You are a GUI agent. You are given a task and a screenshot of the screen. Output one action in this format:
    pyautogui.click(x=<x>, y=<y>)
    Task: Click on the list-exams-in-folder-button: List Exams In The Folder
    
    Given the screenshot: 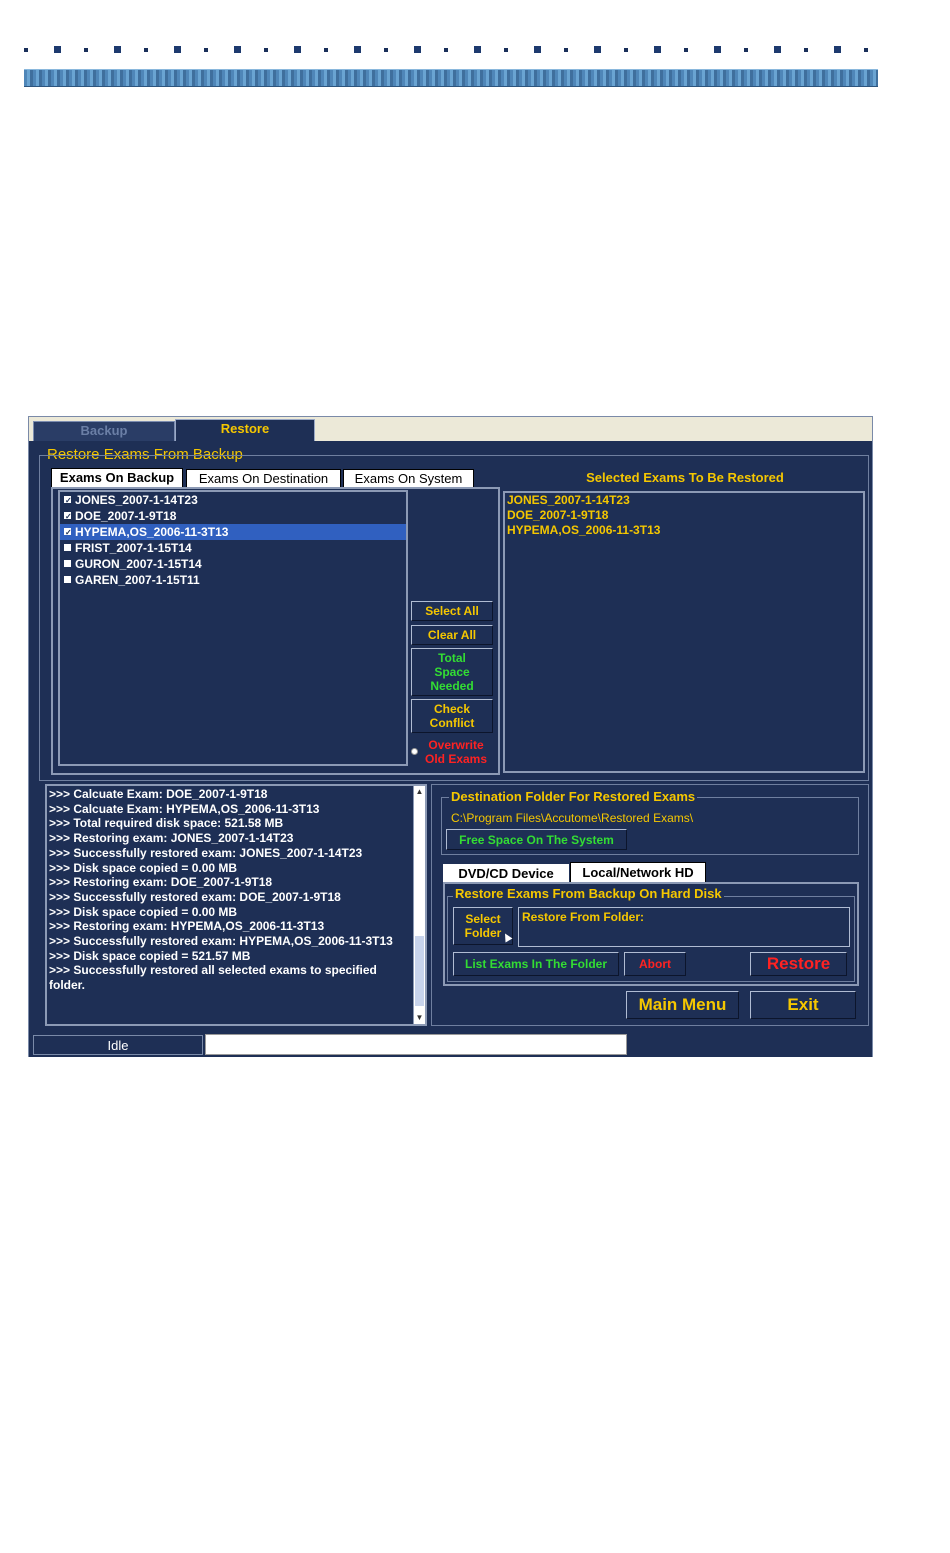 What is the action you would take?
    pyautogui.click(x=536, y=964)
    